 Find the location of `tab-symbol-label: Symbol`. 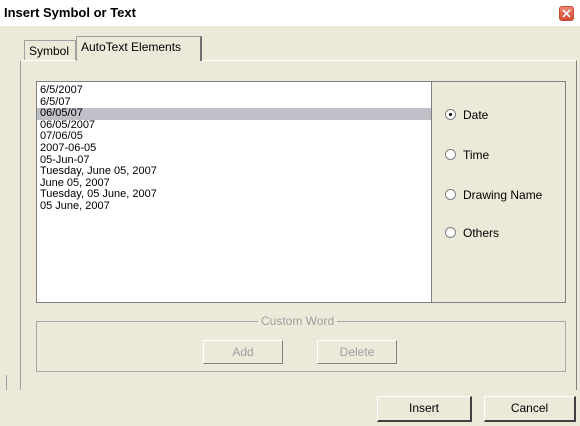

tab-symbol-label: Symbol is located at coordinates (49, 51).